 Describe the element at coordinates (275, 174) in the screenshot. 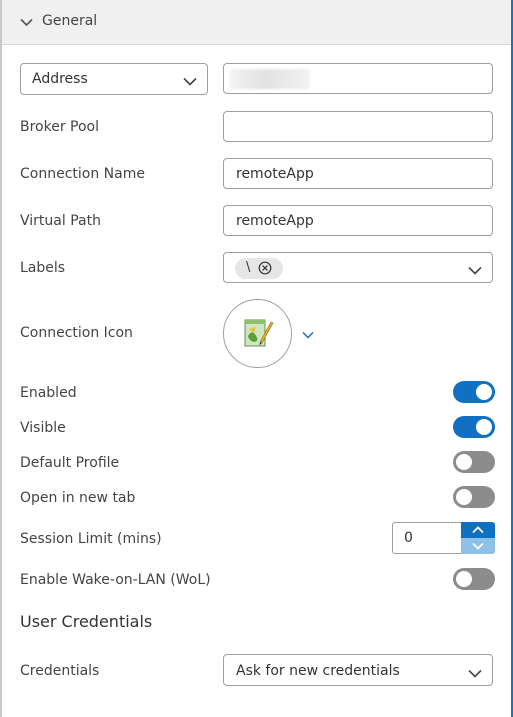

I see `connection-name-value: remoteApp` at that location.